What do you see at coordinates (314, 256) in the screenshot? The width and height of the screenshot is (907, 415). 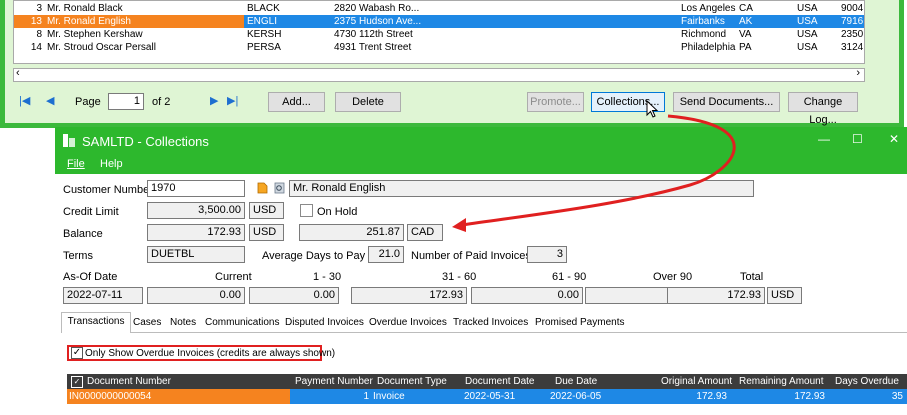 I see `avg-days-label: Average Days to Pay` at bounding box center [314, 256].